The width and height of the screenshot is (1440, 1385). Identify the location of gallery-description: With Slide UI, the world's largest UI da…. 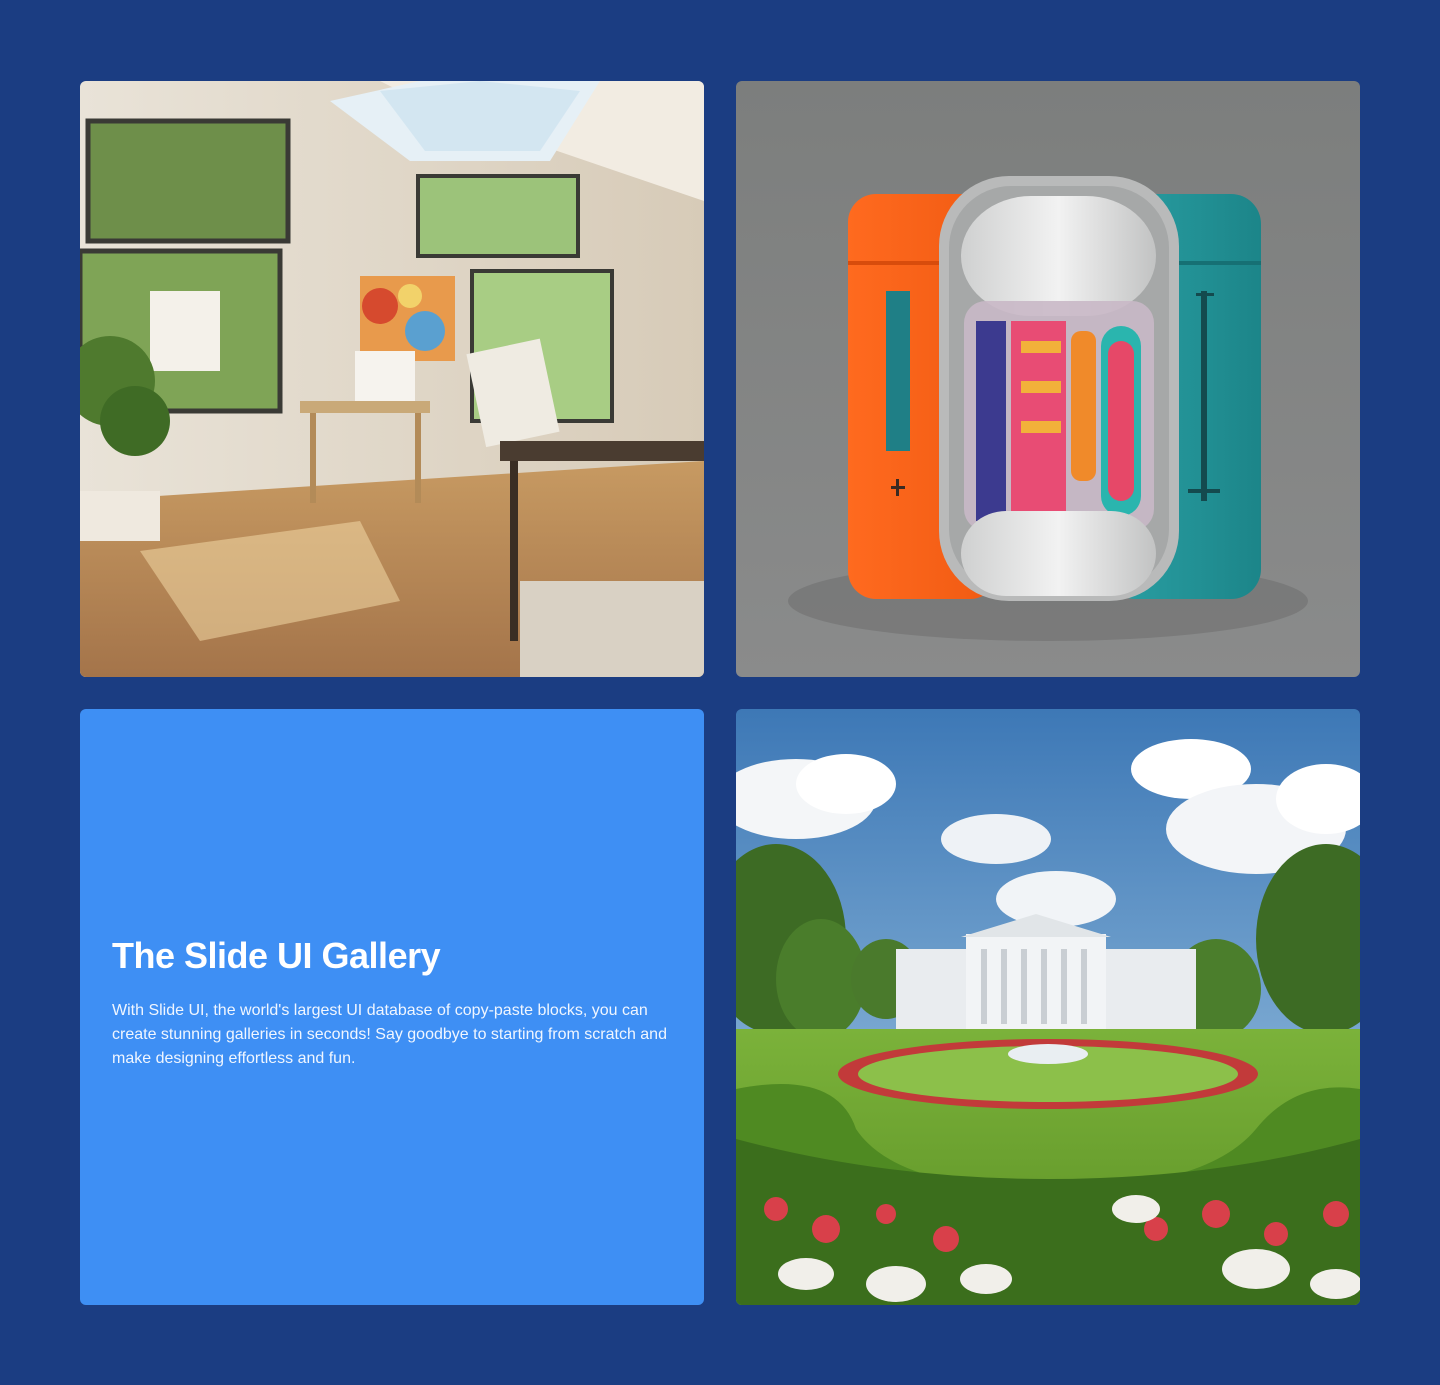
(389, 1034).